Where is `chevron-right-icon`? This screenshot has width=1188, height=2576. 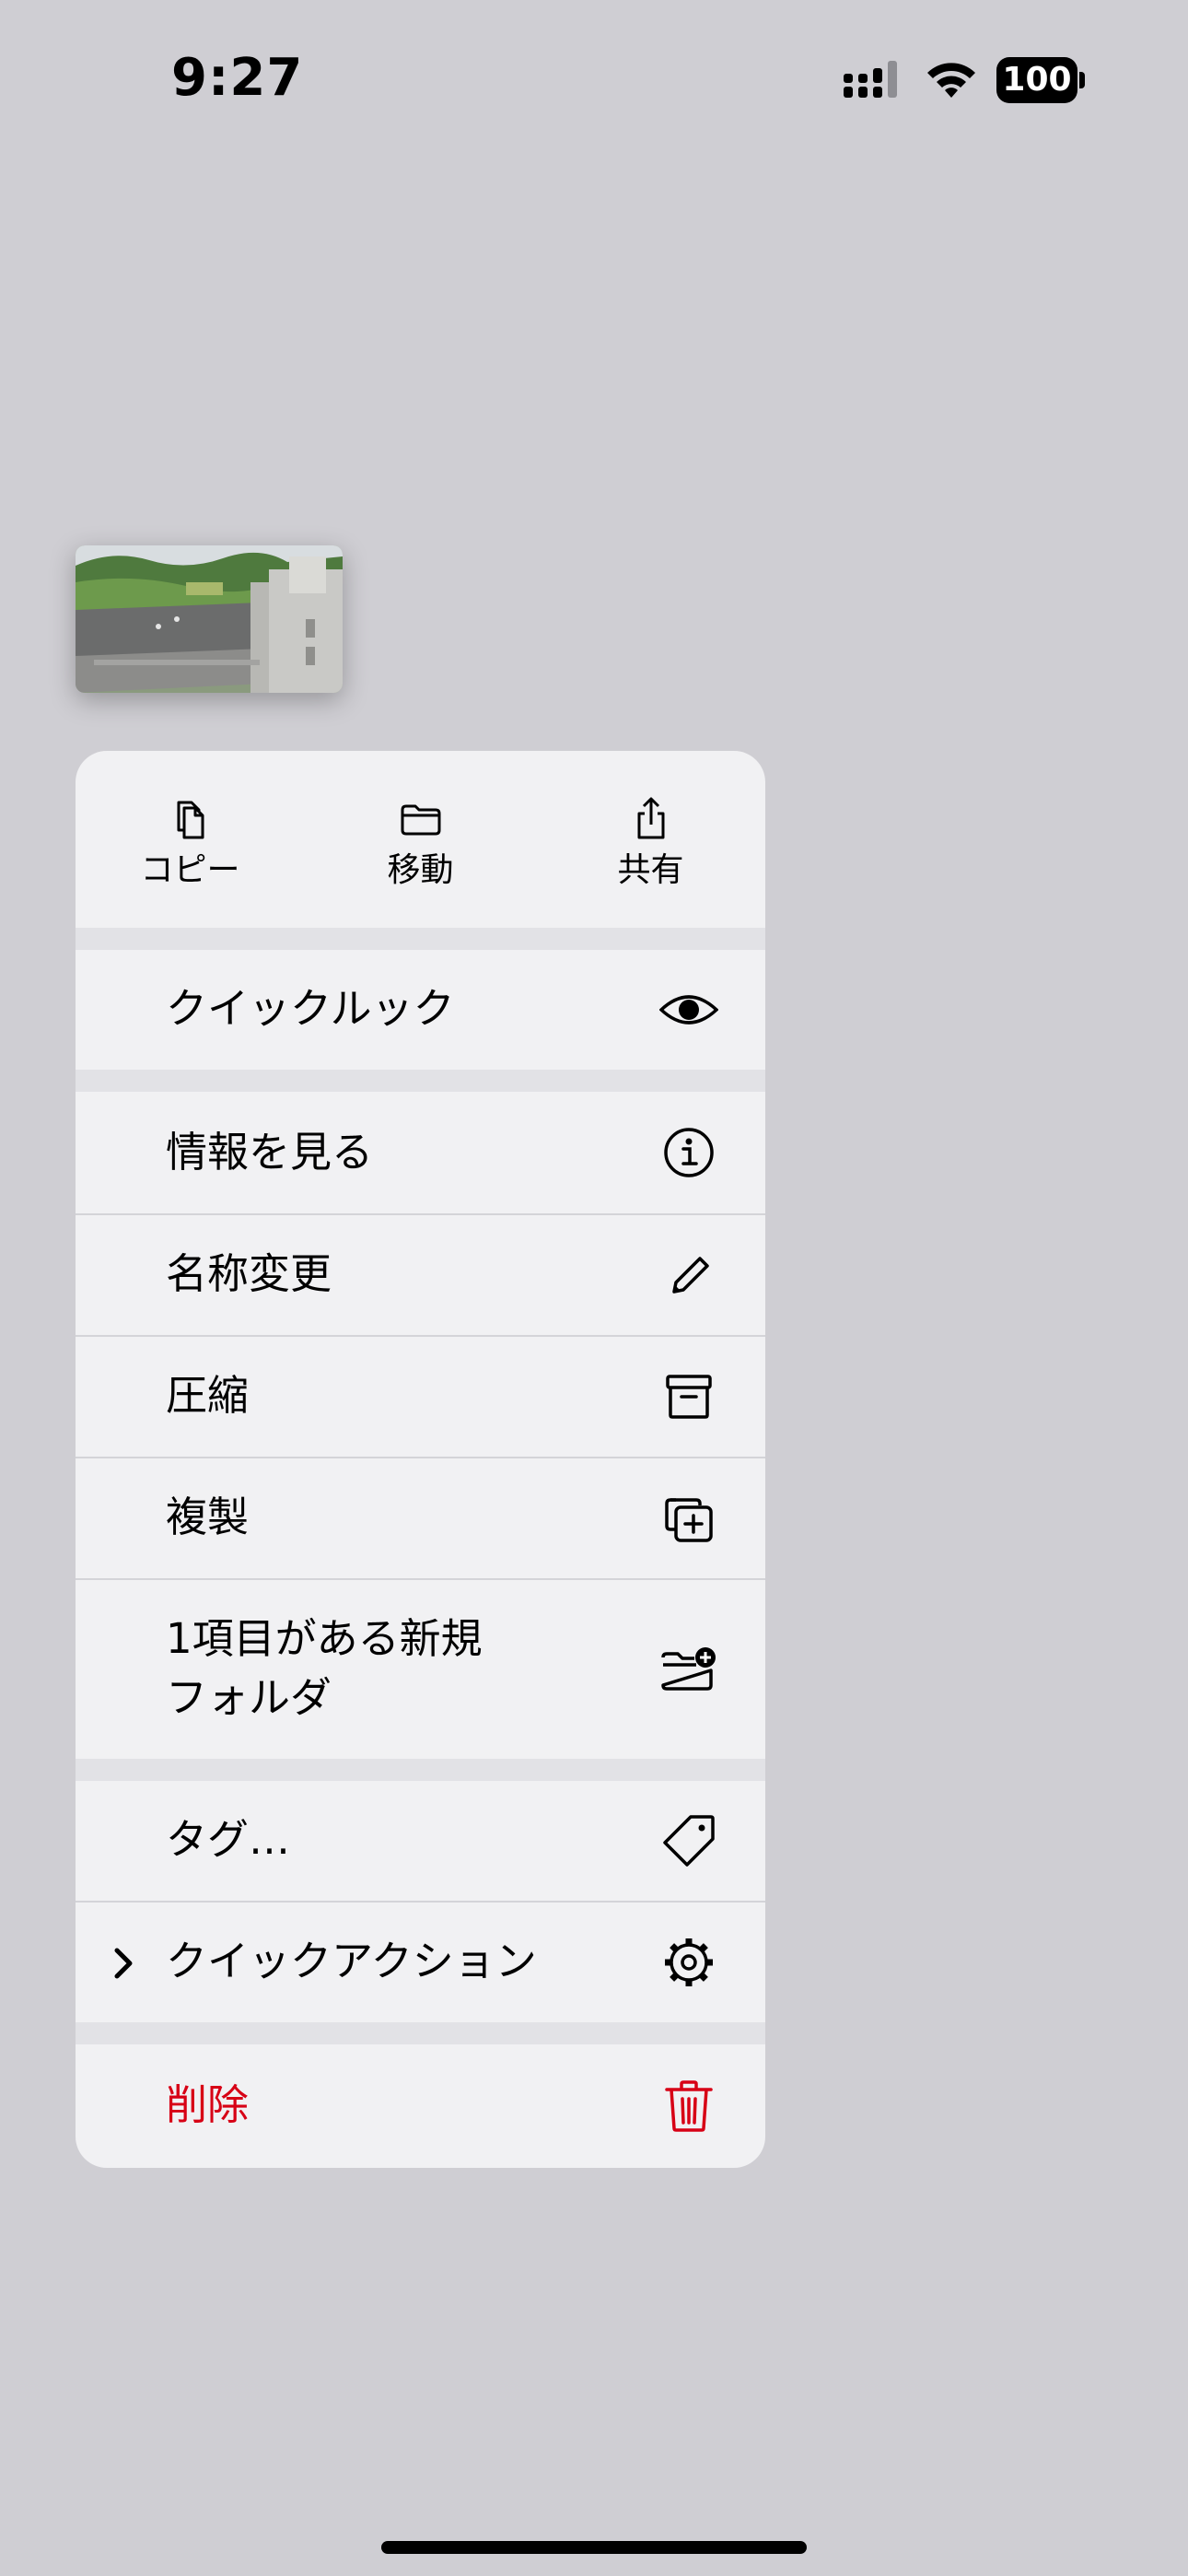
chevron-right-icon is located at coordinates (124, 1964).